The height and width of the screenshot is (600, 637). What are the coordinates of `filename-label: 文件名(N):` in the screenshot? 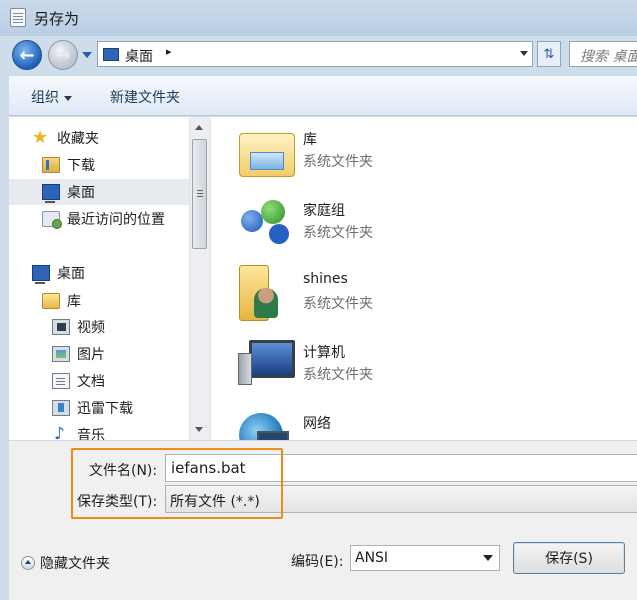 It's located at (123, 471).